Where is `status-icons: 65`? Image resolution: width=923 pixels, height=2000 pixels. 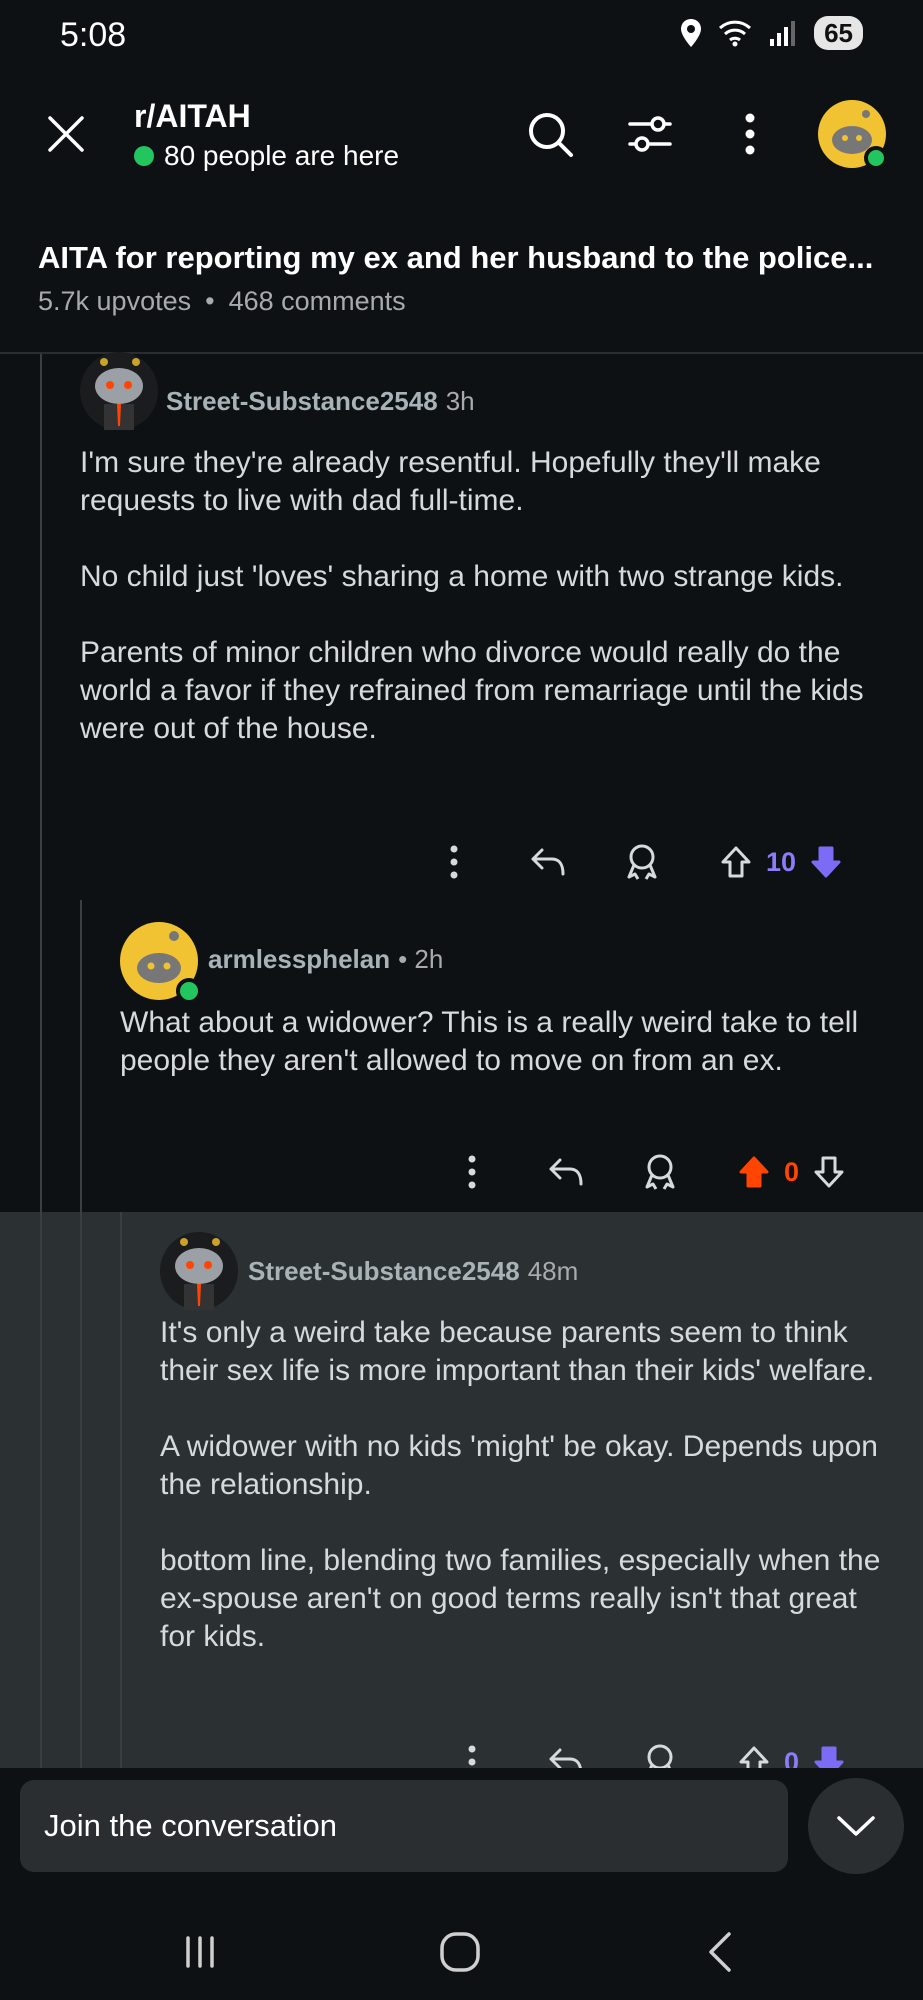
status-icons: 65 is located at coordinates (771, 33).